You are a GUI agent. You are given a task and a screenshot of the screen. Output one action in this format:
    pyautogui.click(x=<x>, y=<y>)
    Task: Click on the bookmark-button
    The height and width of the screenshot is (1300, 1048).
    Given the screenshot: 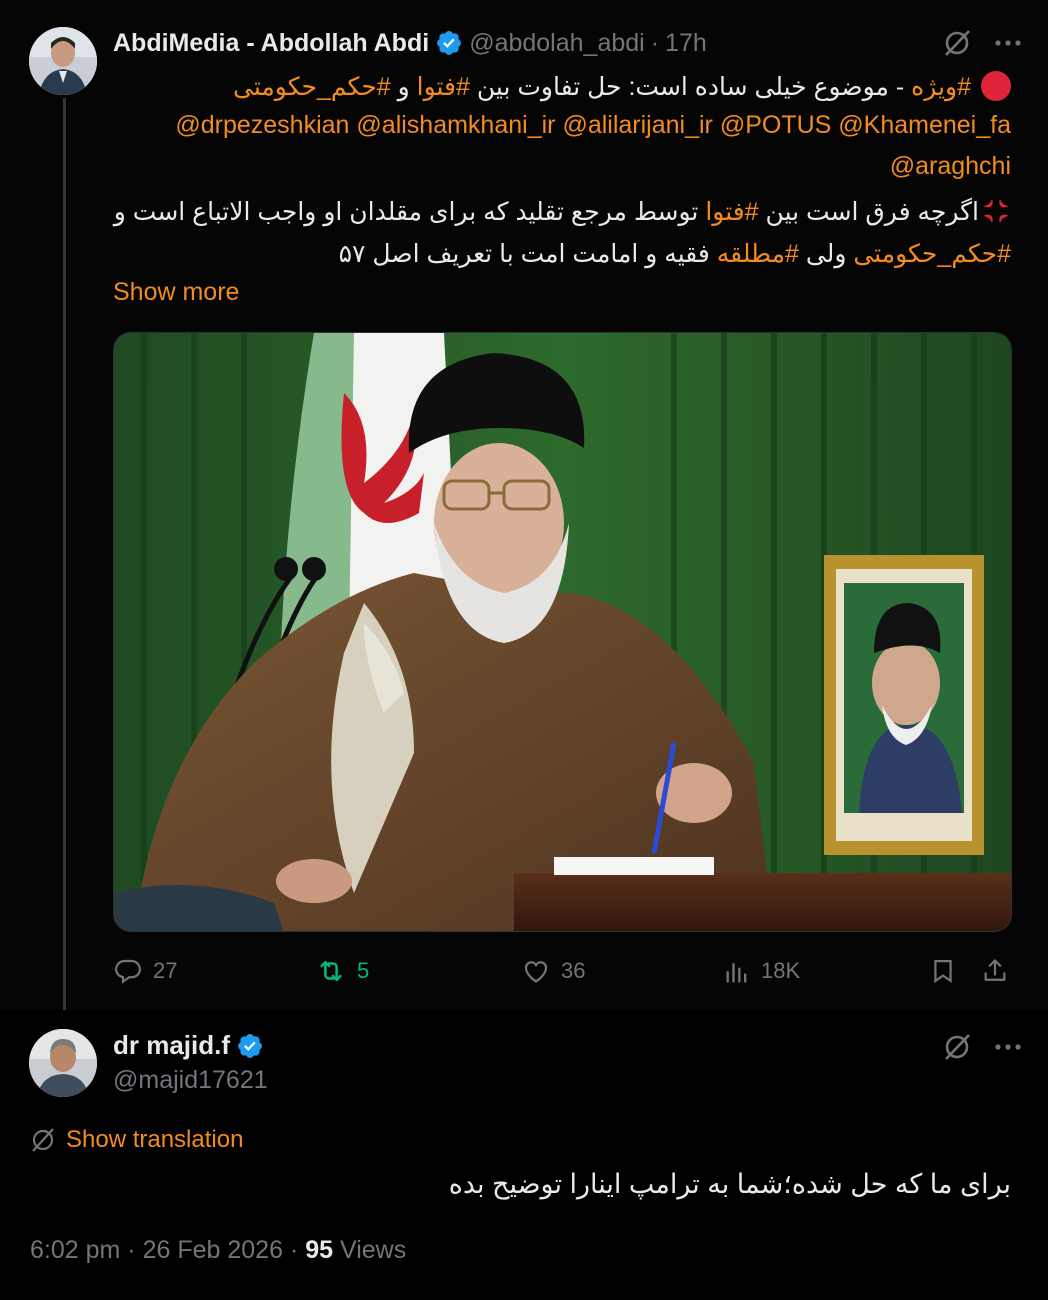 What is the action you would take?
    pyautogui.click(x=943, y=971)
    